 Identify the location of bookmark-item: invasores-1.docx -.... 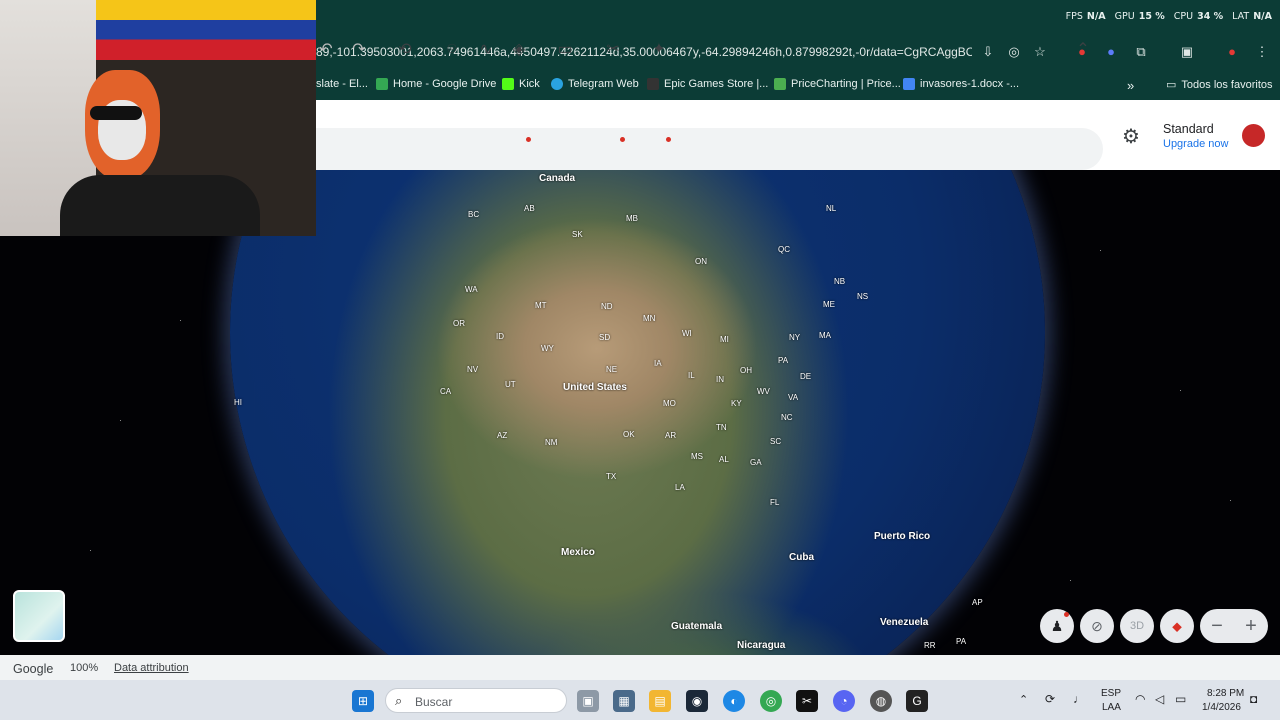
(961, 84).